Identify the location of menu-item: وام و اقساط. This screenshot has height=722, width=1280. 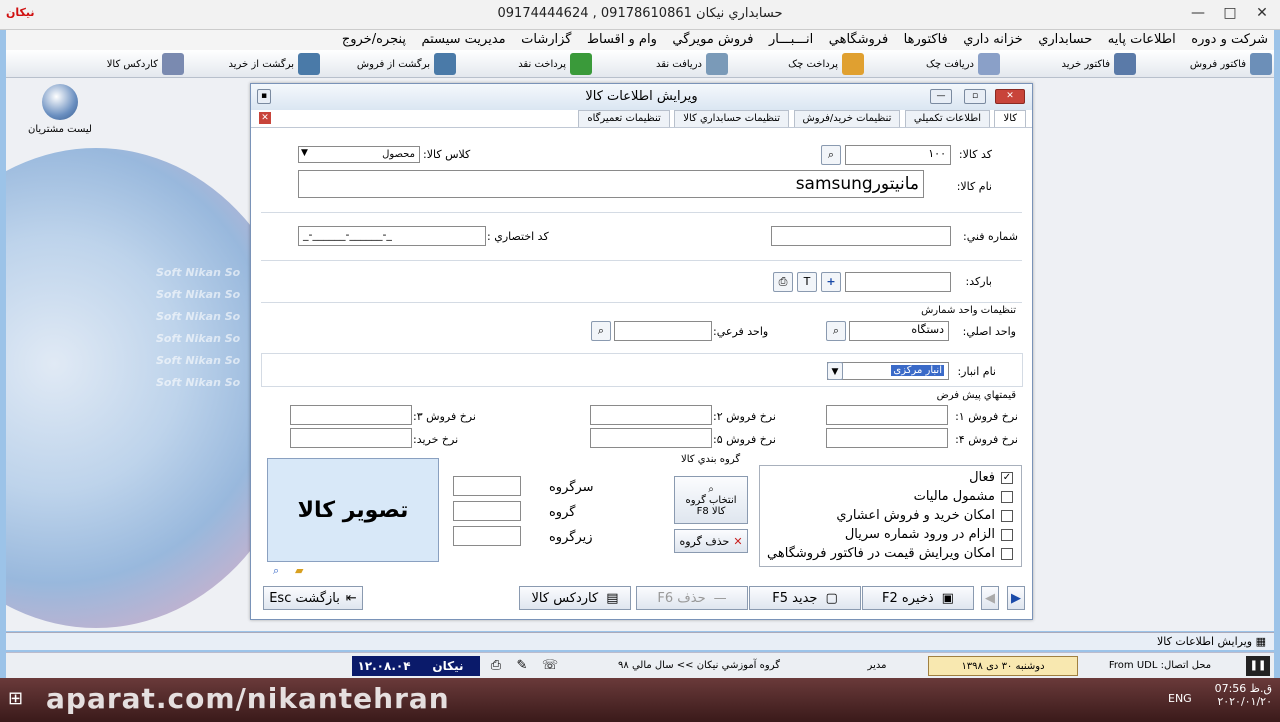
(622, 40).